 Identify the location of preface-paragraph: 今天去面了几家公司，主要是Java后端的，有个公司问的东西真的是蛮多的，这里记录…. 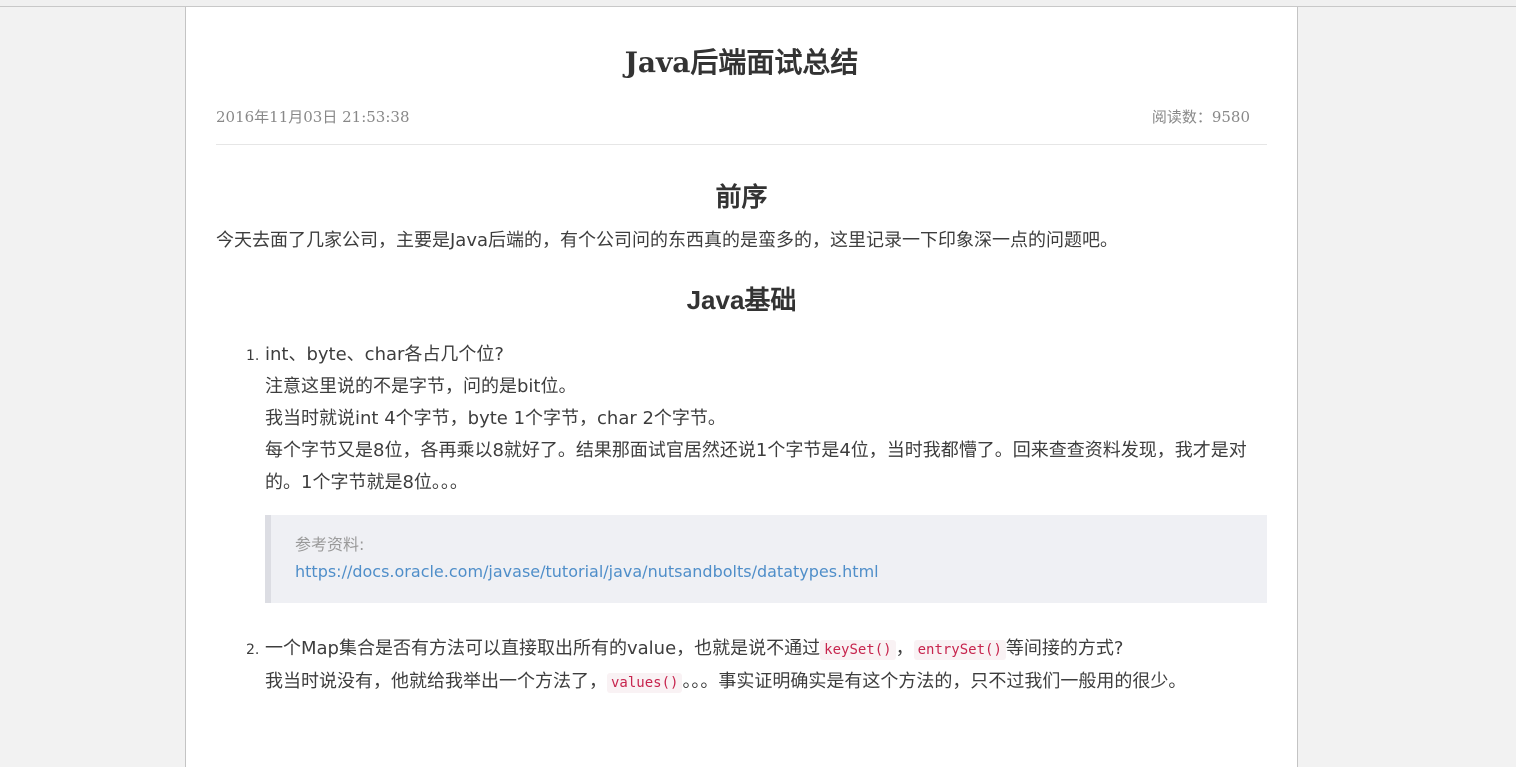
(667, 240).